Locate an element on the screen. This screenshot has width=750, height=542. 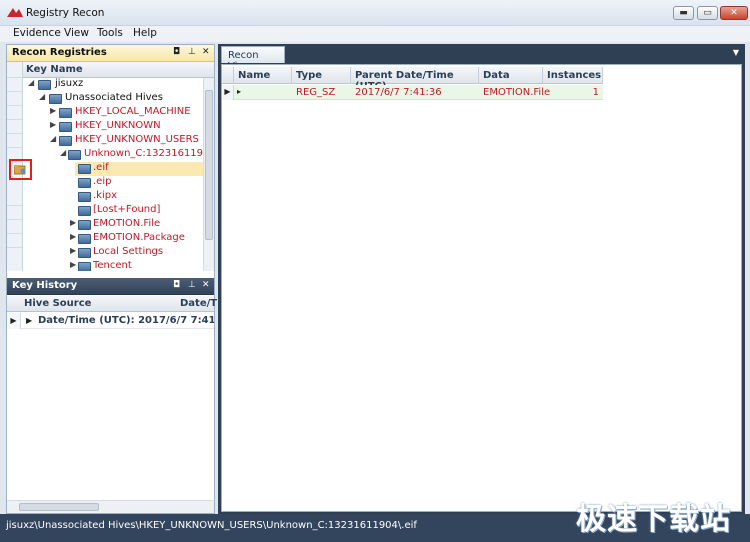
tree-node-hkey-unknown: ▶ HKEY_UNKNOWN is located at coordinates (113, 127).